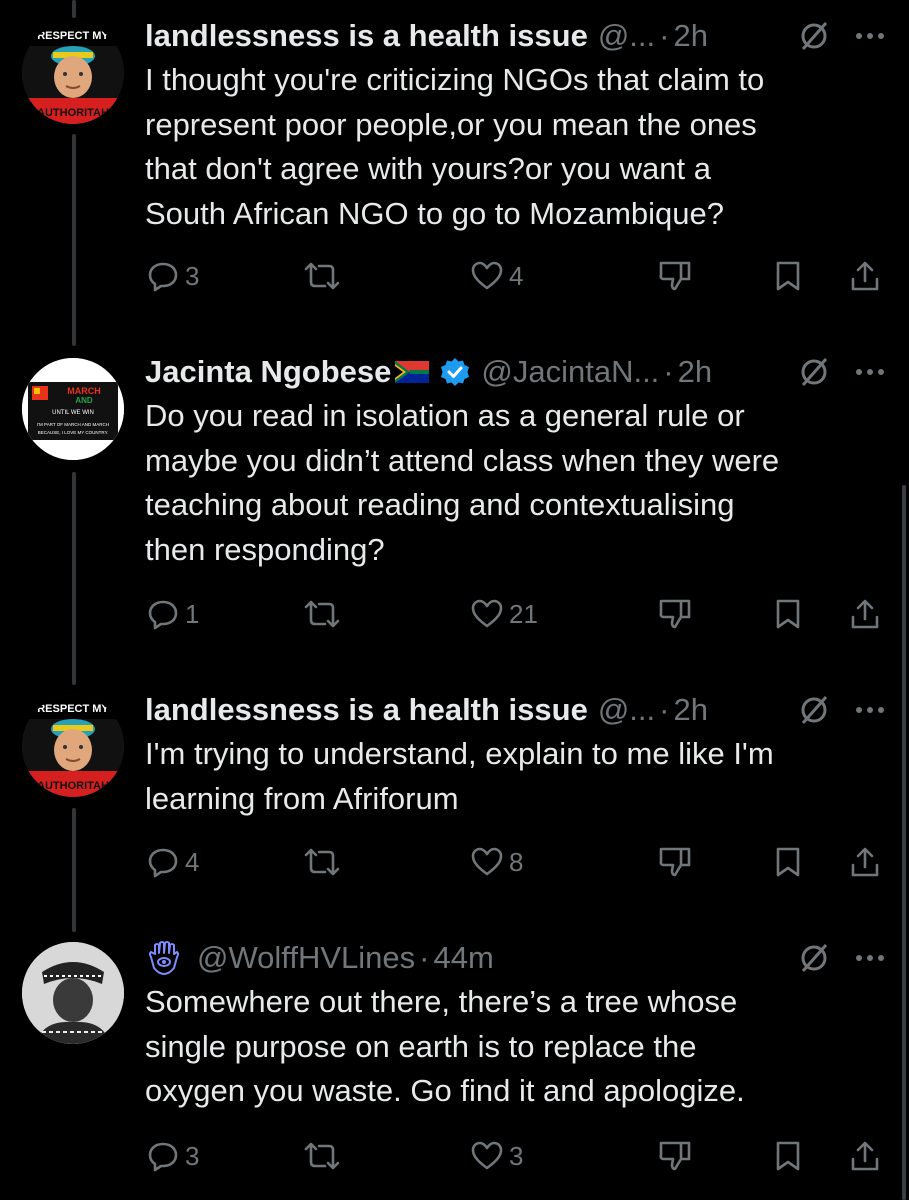 This screenshot has width=909, height=1200. What do you see at coordinates (487, 861) in the screenshot?
I see `heart-icon` at bounding box center [487, 861].